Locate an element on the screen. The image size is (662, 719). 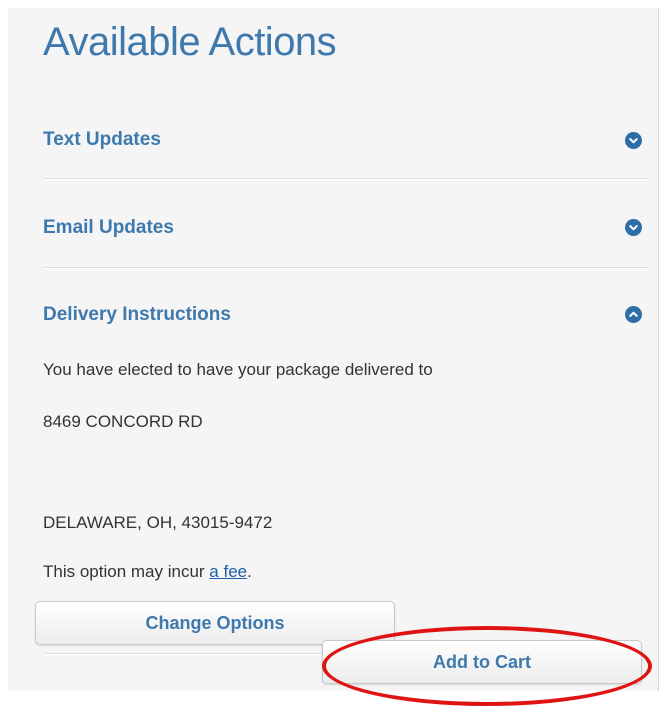
address-line-1: 8469 CONCORD RD is located at coordinates (123, 421).